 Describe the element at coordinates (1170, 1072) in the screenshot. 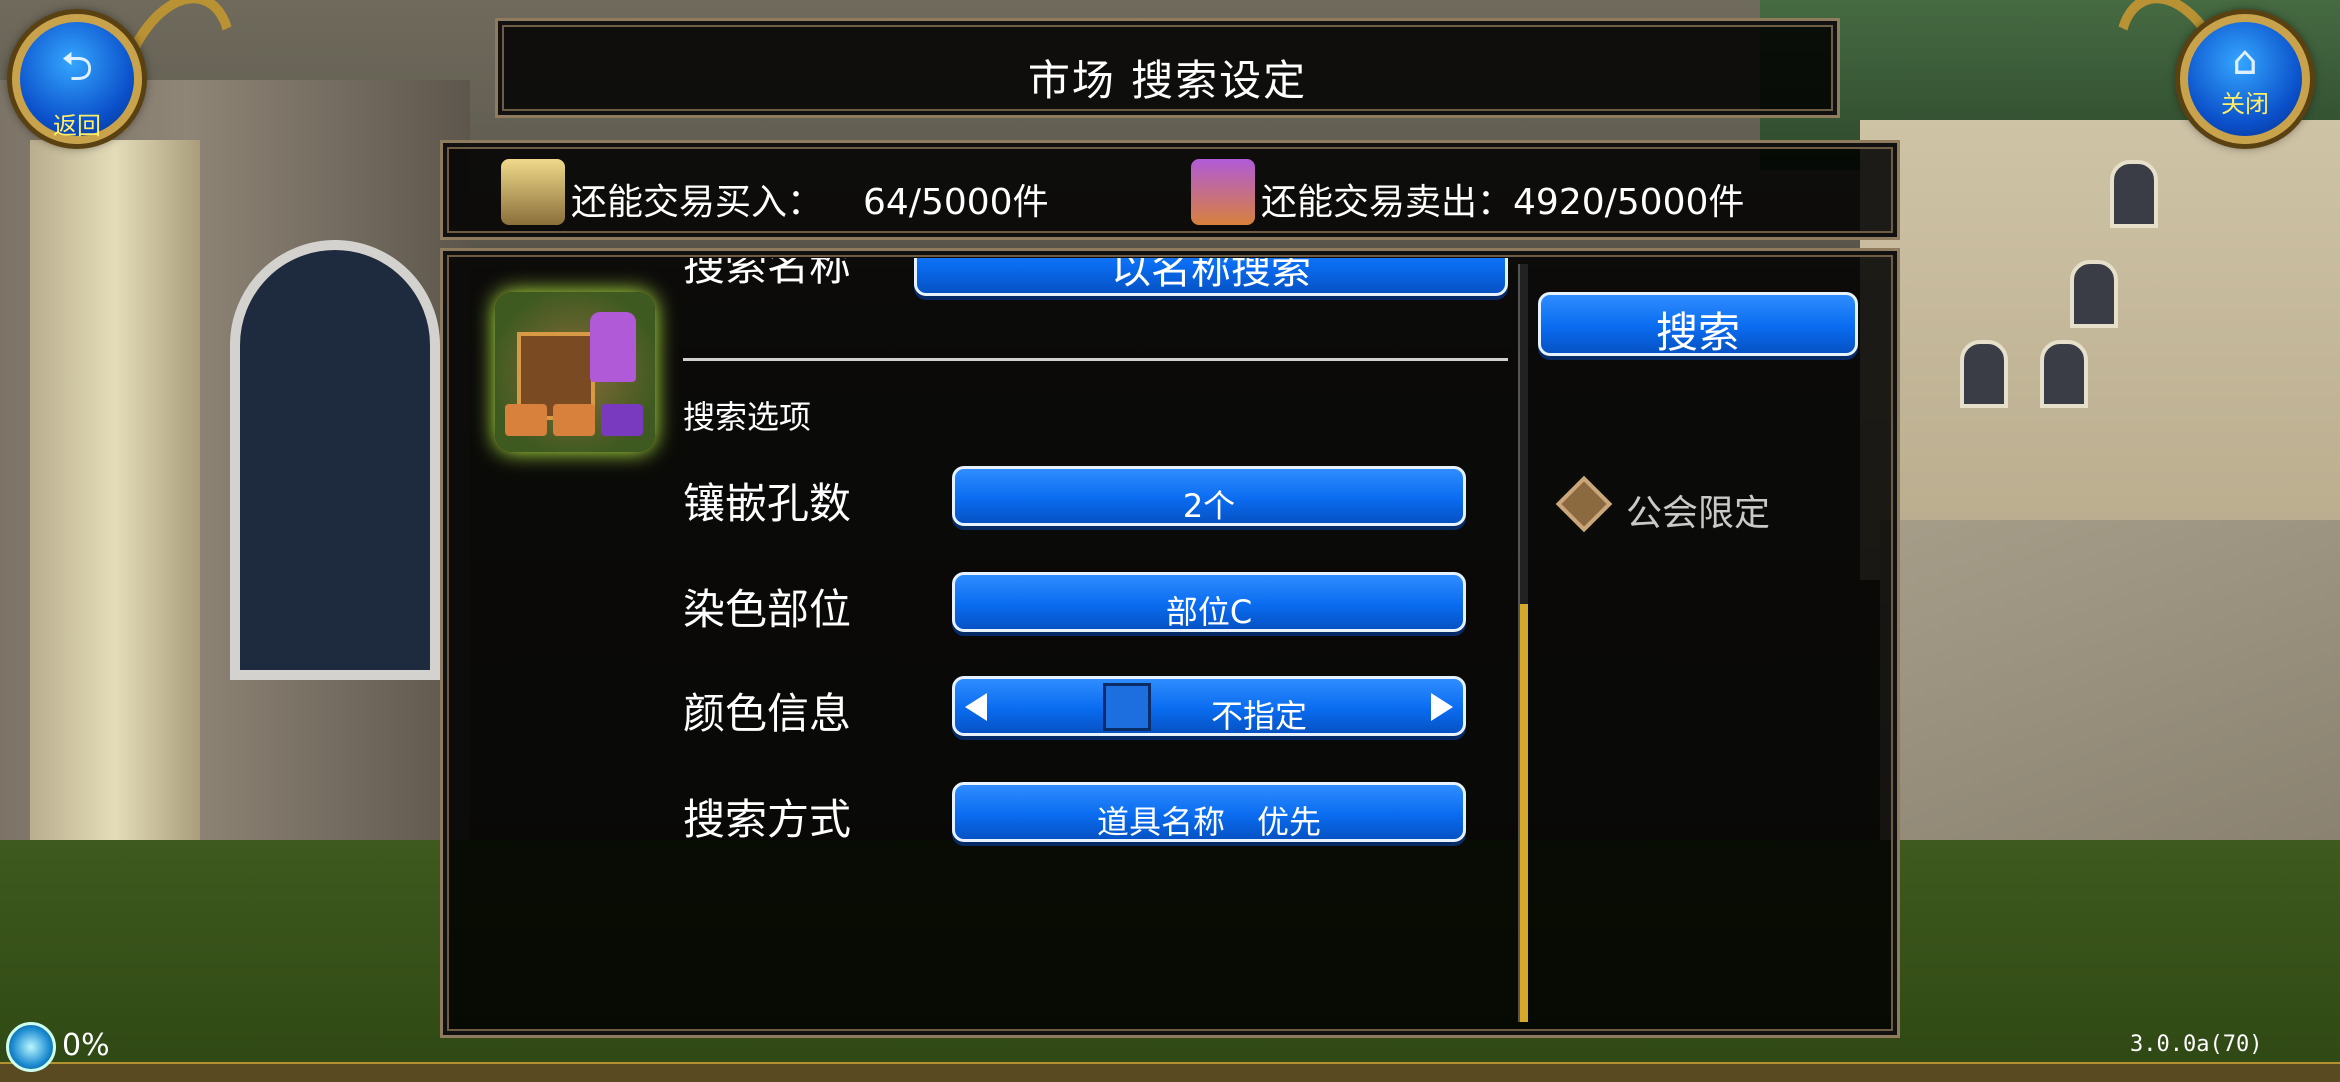

I see `bottom-status-bar` at that location.